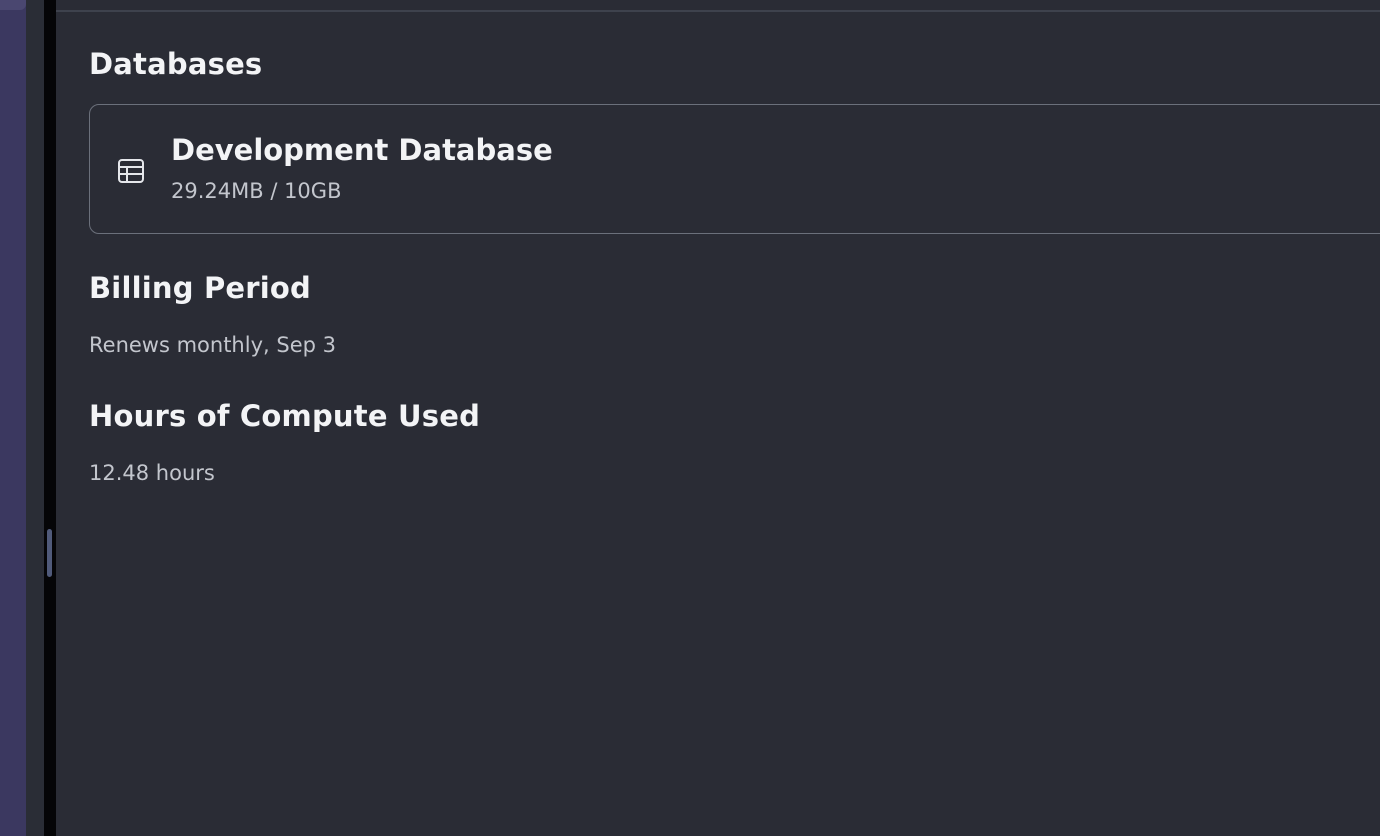 Image resolution: width=1380 pixels, height=836 pixels. I want to click on sidebar-edge, so click(13, 418).